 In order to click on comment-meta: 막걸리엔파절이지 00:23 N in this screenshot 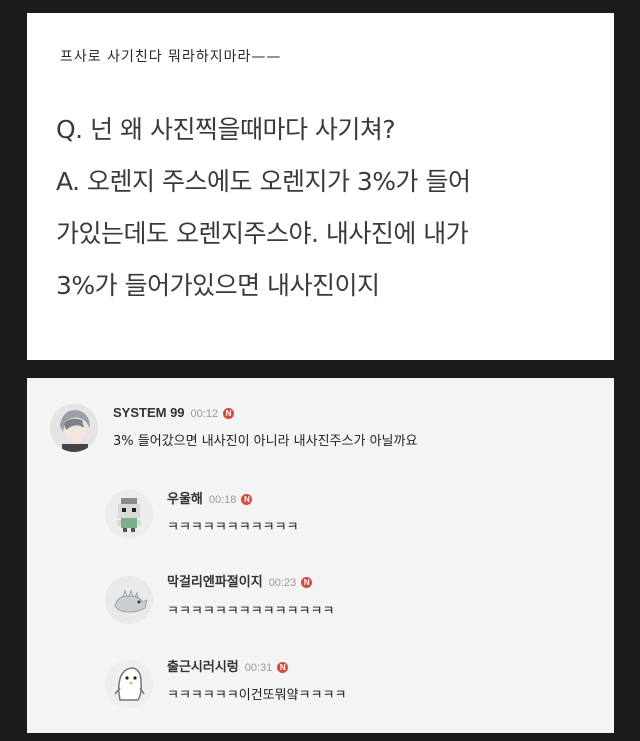, I will do `click(240, 580)`.